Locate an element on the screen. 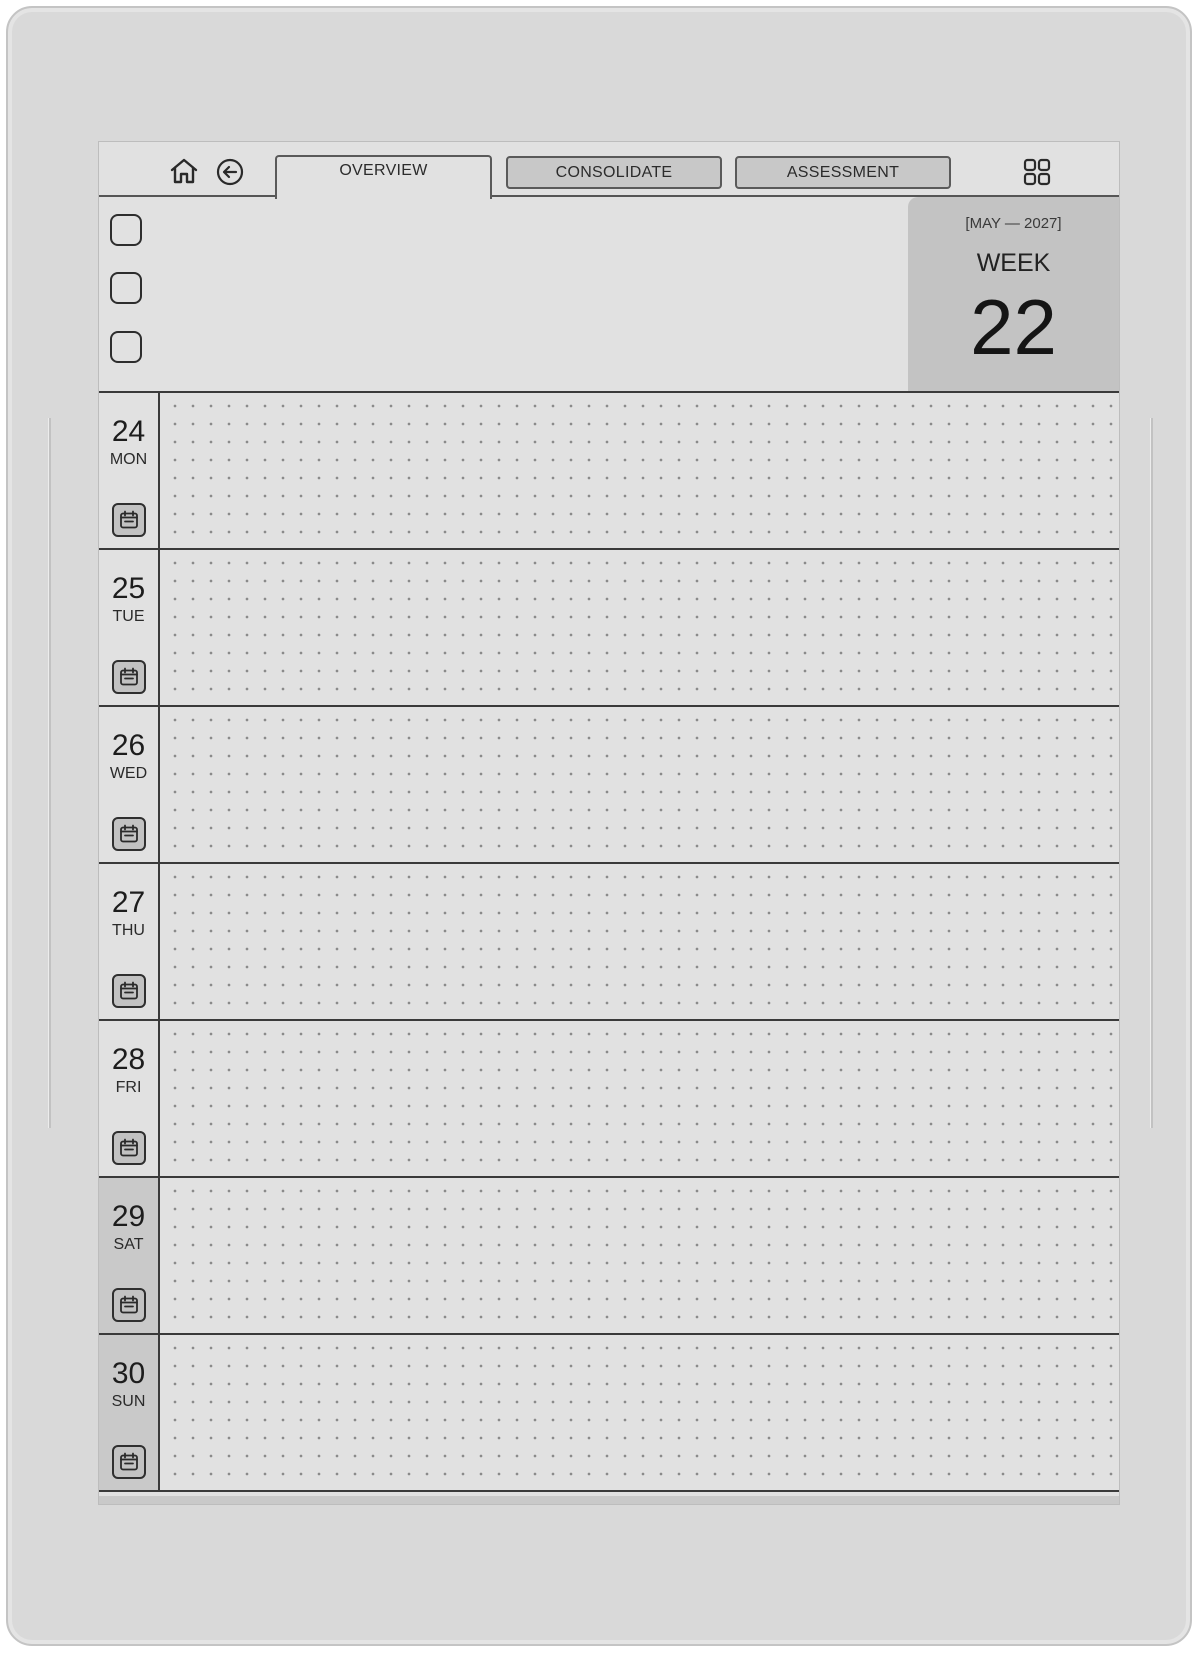 This screenshot has height=1653, width=1200. top-navigation-bar: OVERVIEW CONSOLIDATE ASSESSMENT is located at coordinates (609, 170).